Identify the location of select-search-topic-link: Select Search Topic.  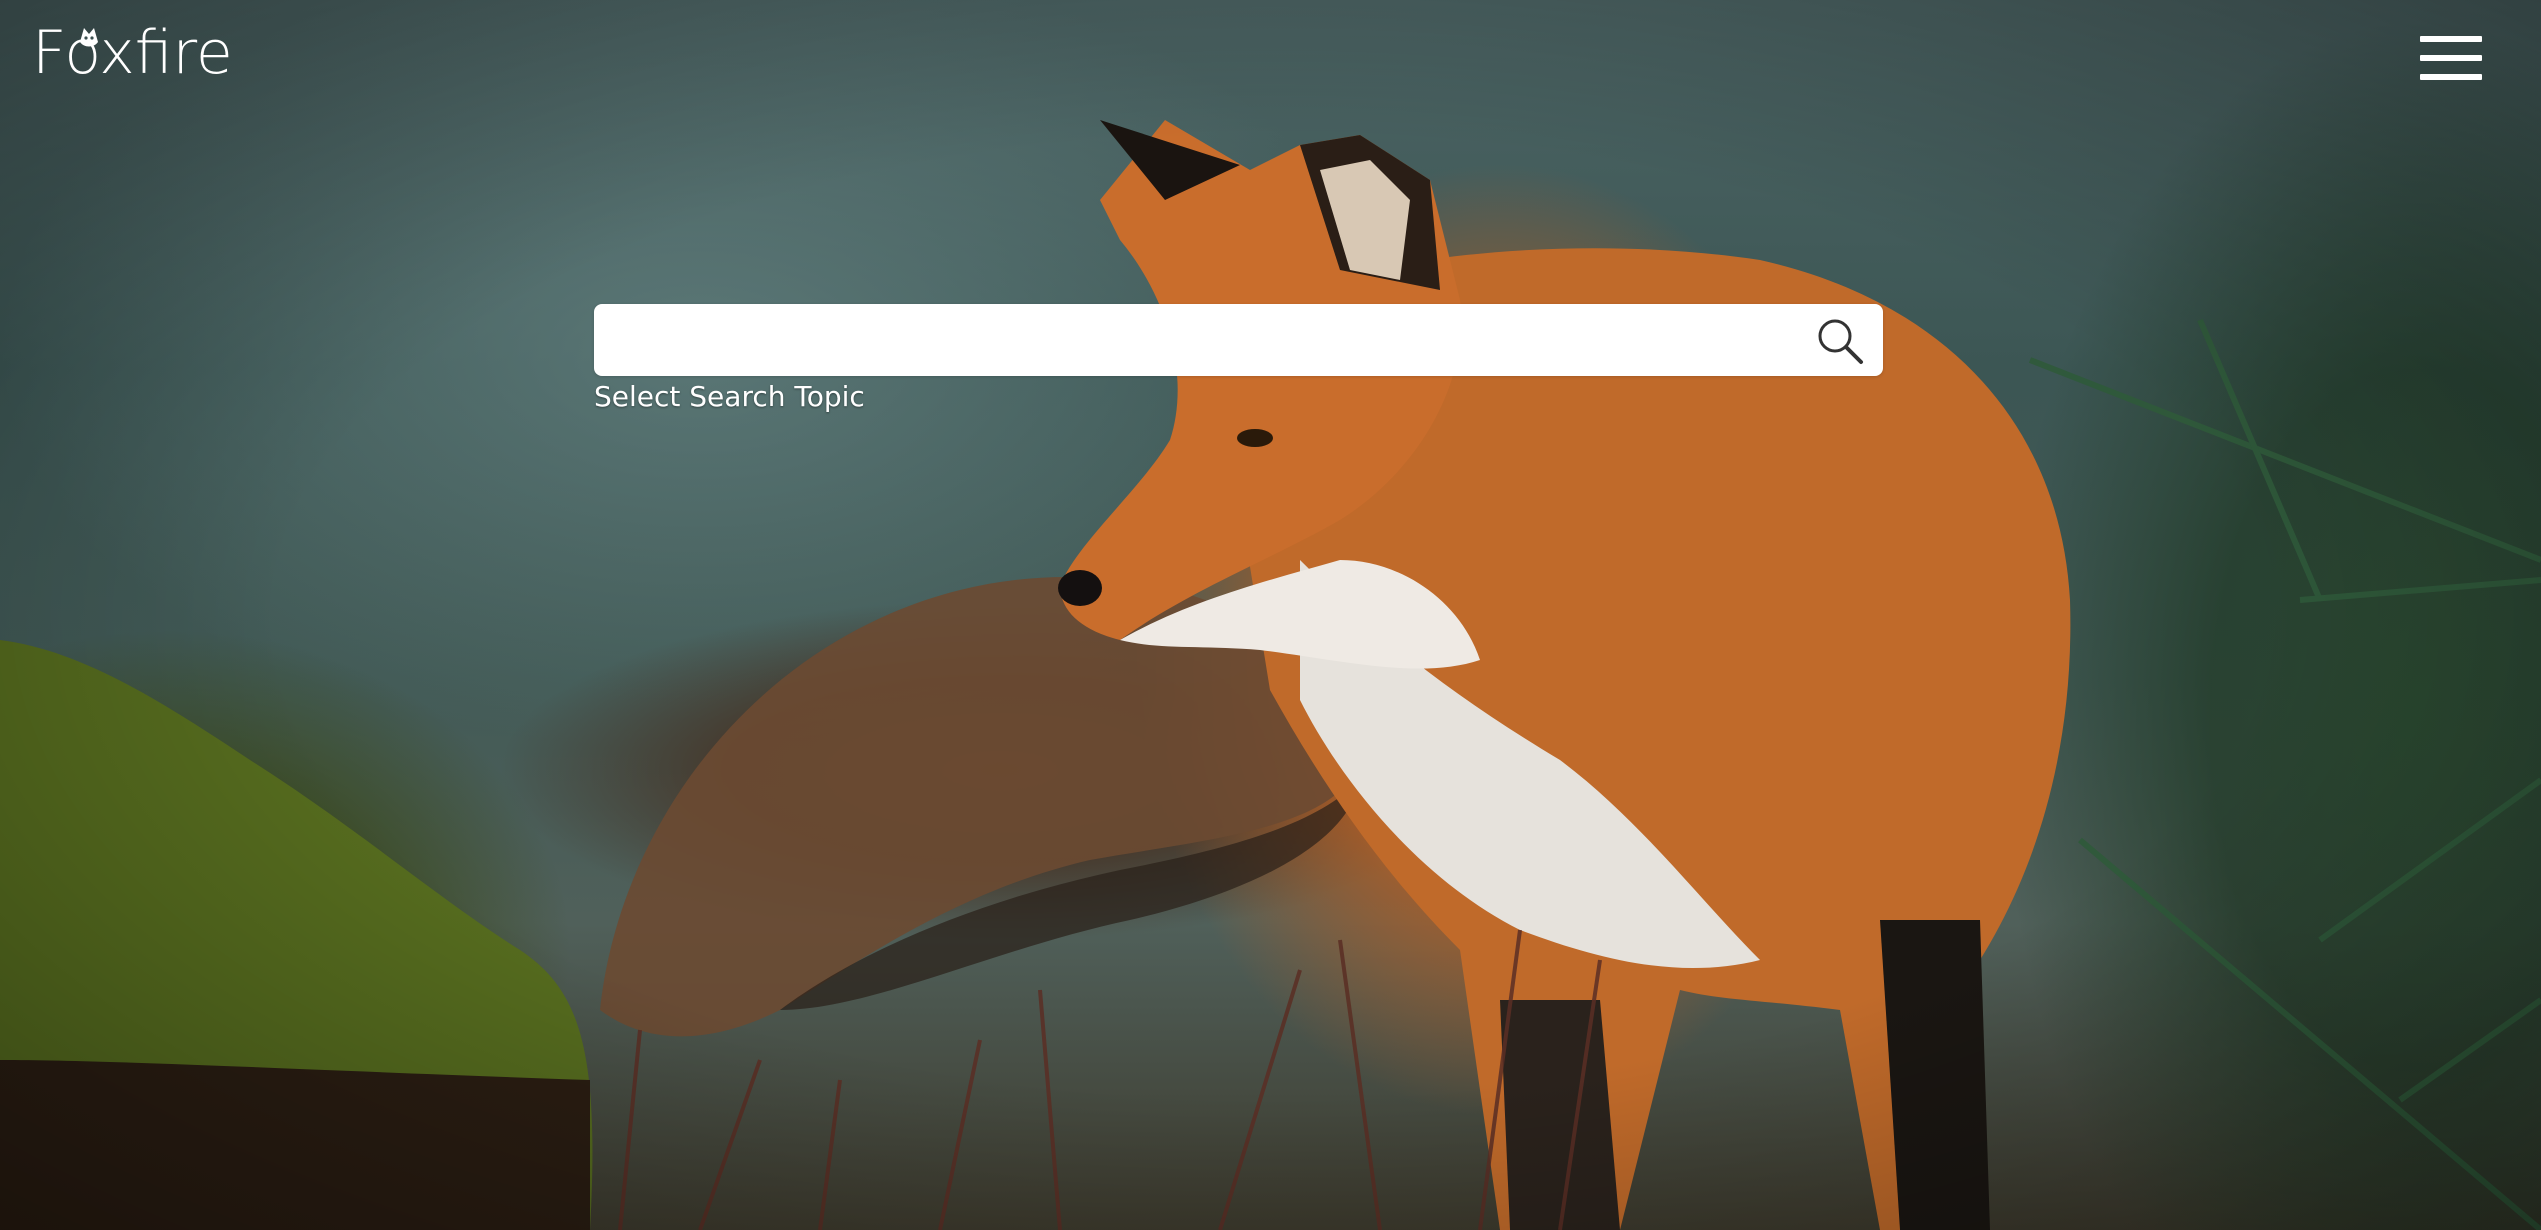
(729, 396).